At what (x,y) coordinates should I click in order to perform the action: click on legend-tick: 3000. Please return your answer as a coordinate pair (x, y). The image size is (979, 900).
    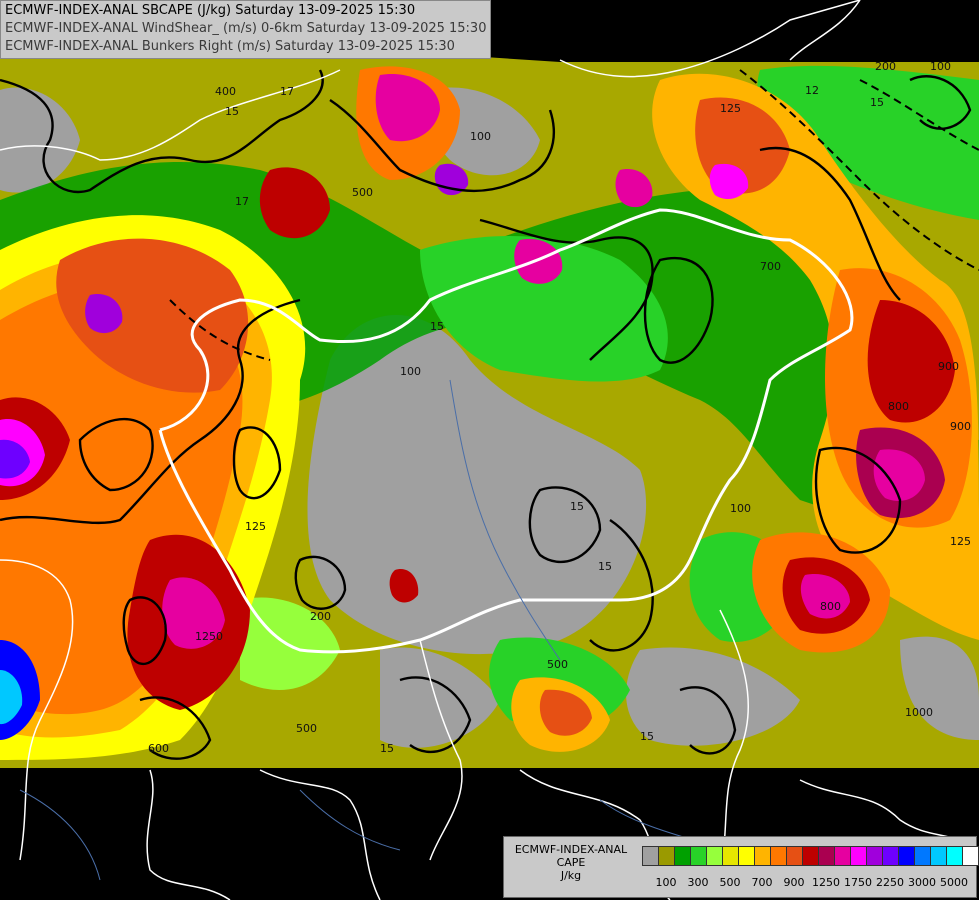
    Looking at the image, I should click on (922, 882).